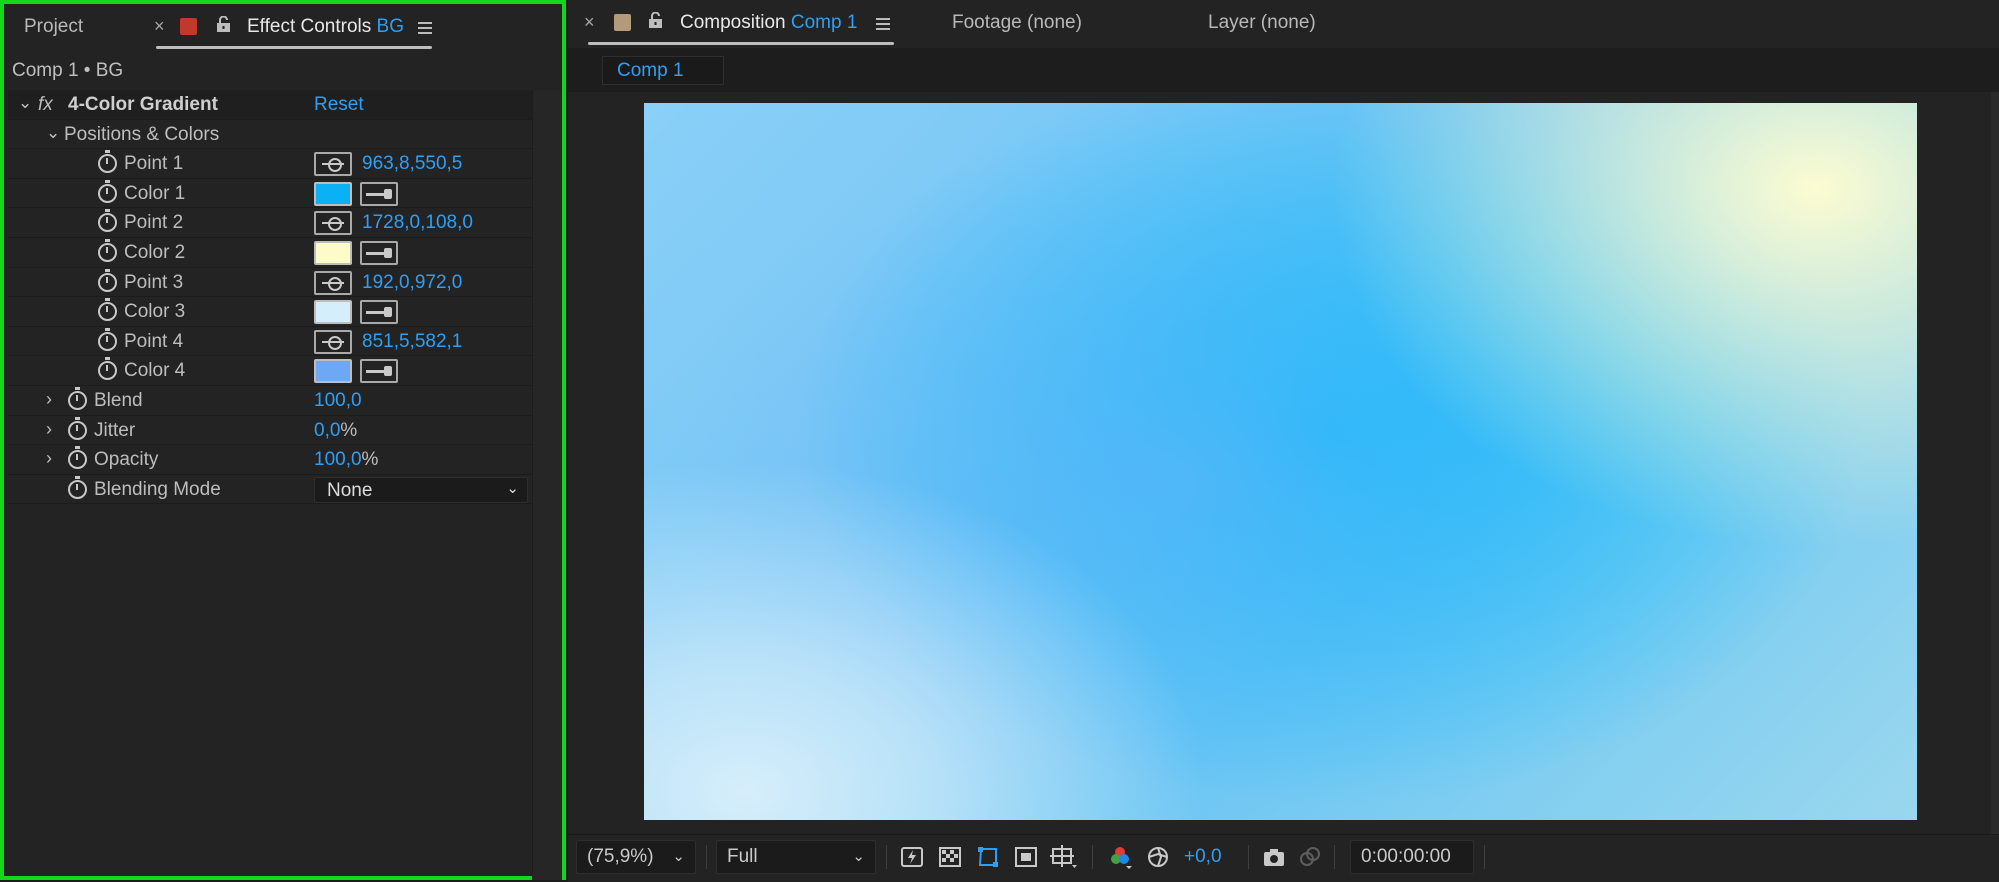 Image resolution: width=1999 pixels, height=882 pixels. I want to click on viewer-bottom-bar: (75,9%) ⌄ Full ⌄ +0,0 0:00:00:00, so click(1283, 858).